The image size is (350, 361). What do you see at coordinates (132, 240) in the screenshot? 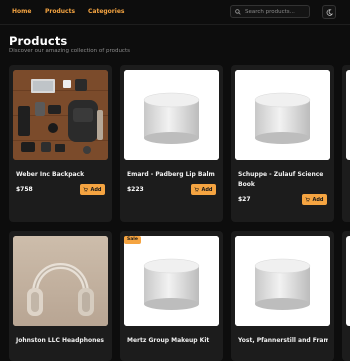
I see `sale-badge: Sale` at bounding box center [132, 240].